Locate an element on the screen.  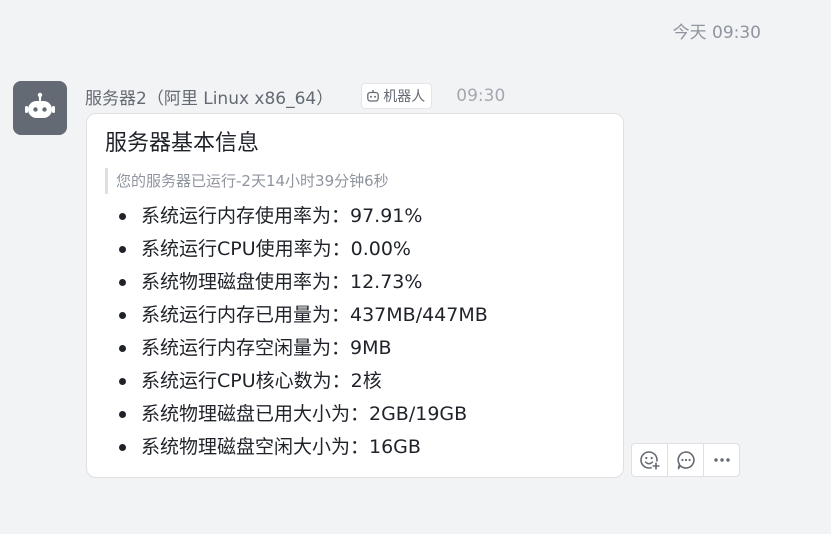
list-item: 系统运行内存使用率为：97.91% is located at coordinates (355, 216).